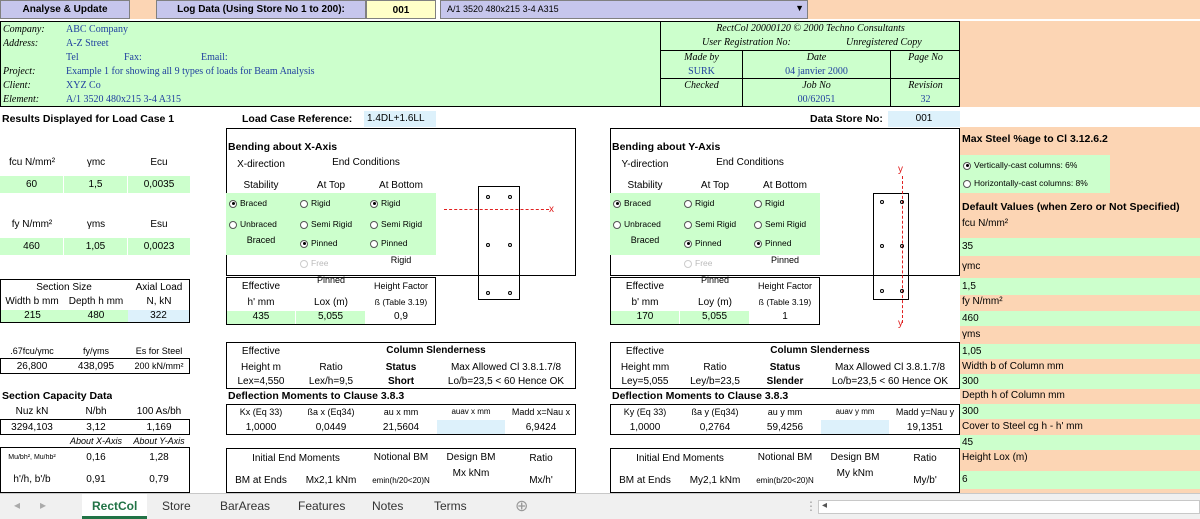 The height and width of the screenshot is (519, 1200). I want to click on scroll-left-icon: ◂, so click(17, 505).